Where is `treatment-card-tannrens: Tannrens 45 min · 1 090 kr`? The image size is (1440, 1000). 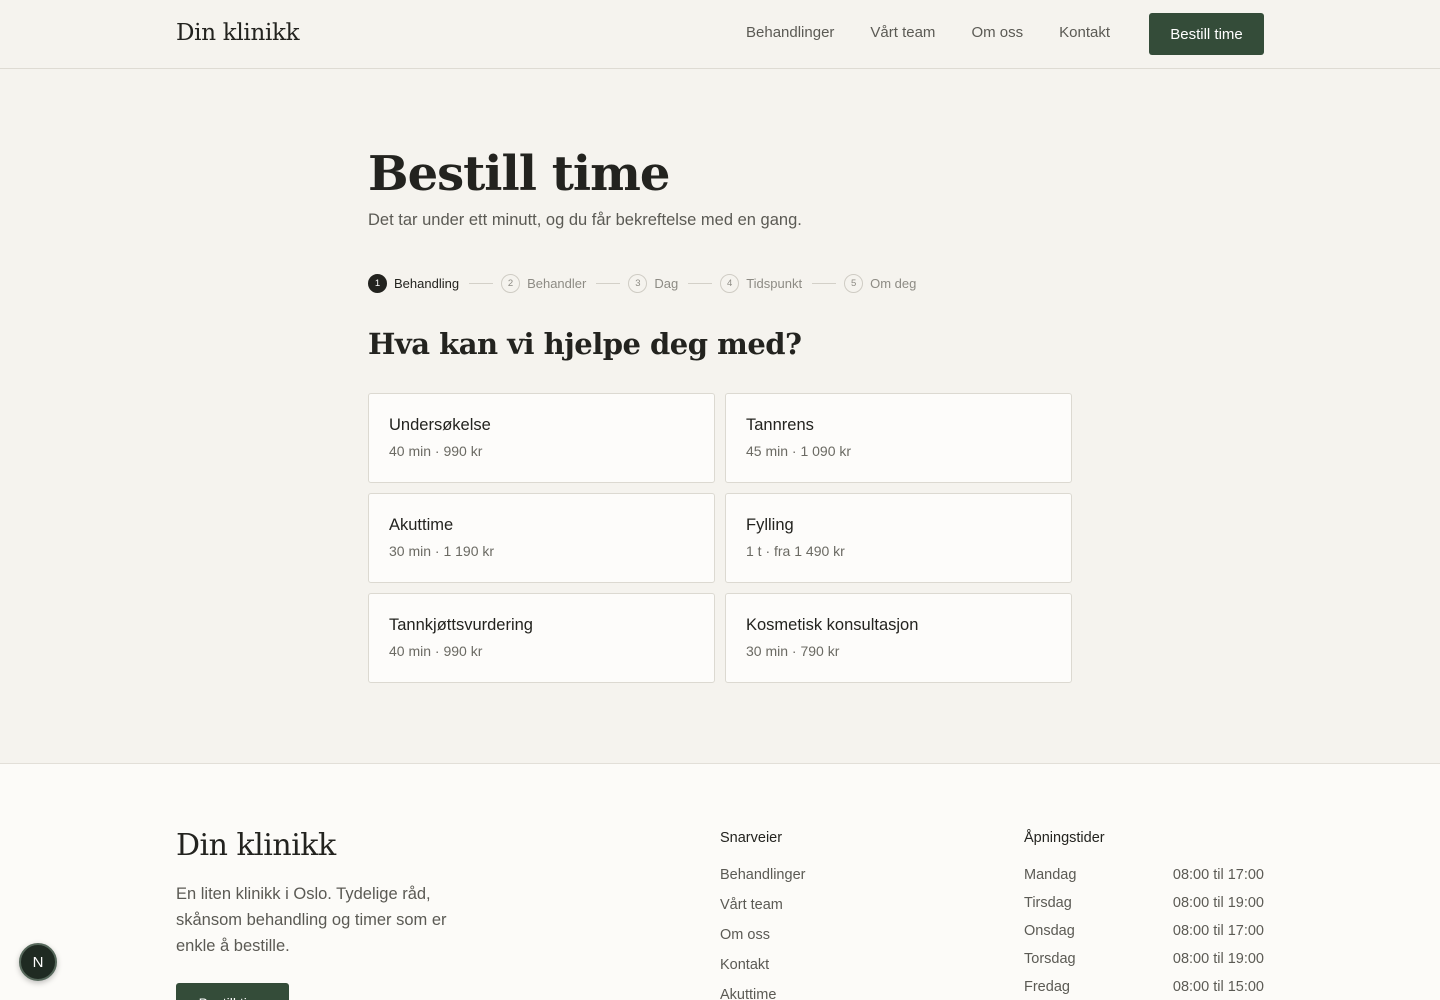 treatment-card-tannrens: Tannrens 45 min · 1 090 kr is located at coordinates (898, 438).